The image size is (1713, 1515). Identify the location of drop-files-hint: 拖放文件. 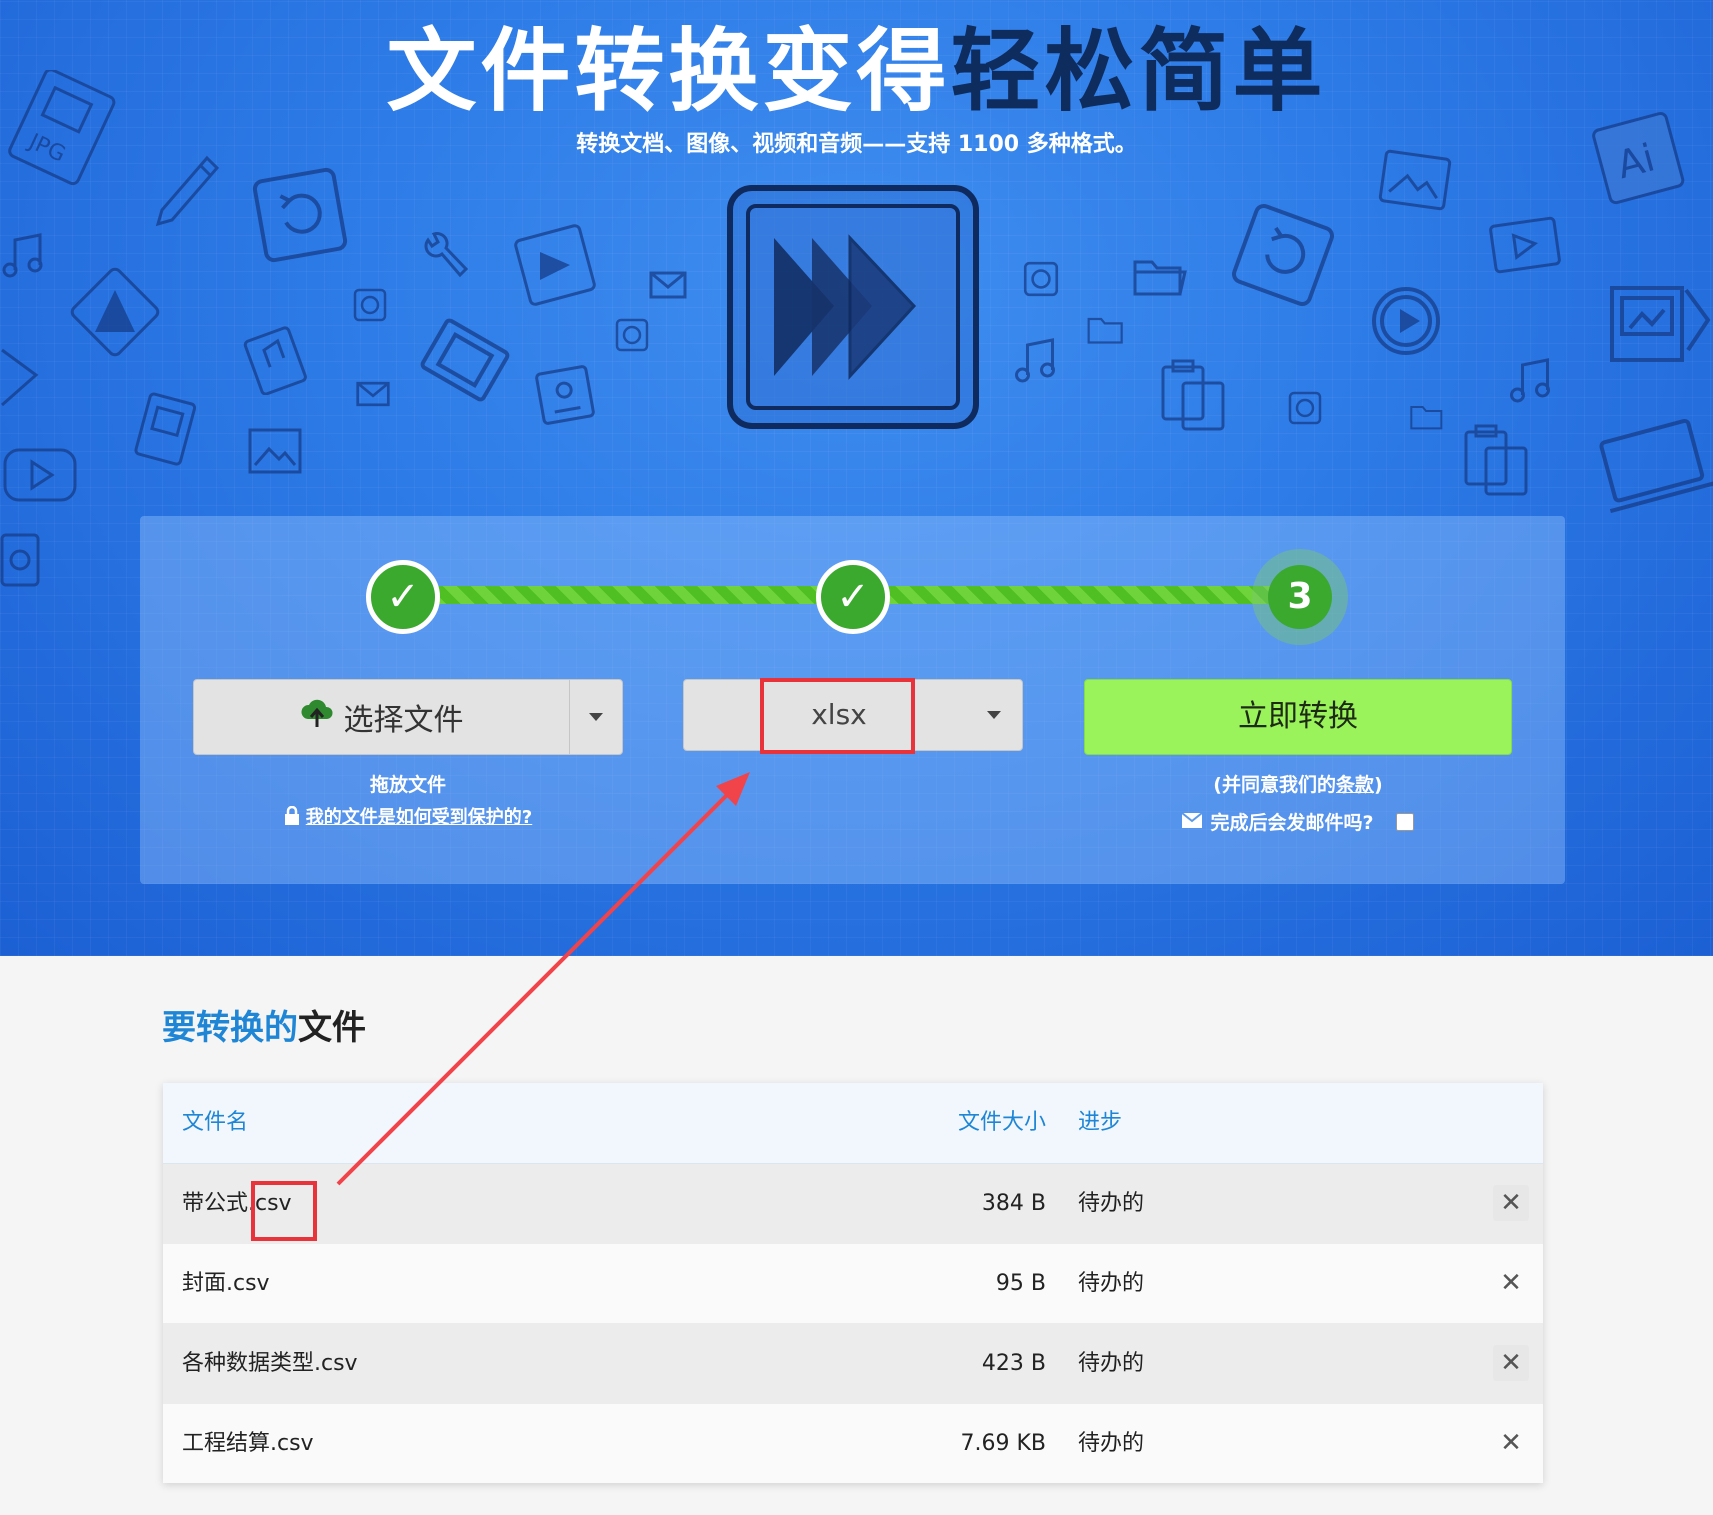
(407, 785).